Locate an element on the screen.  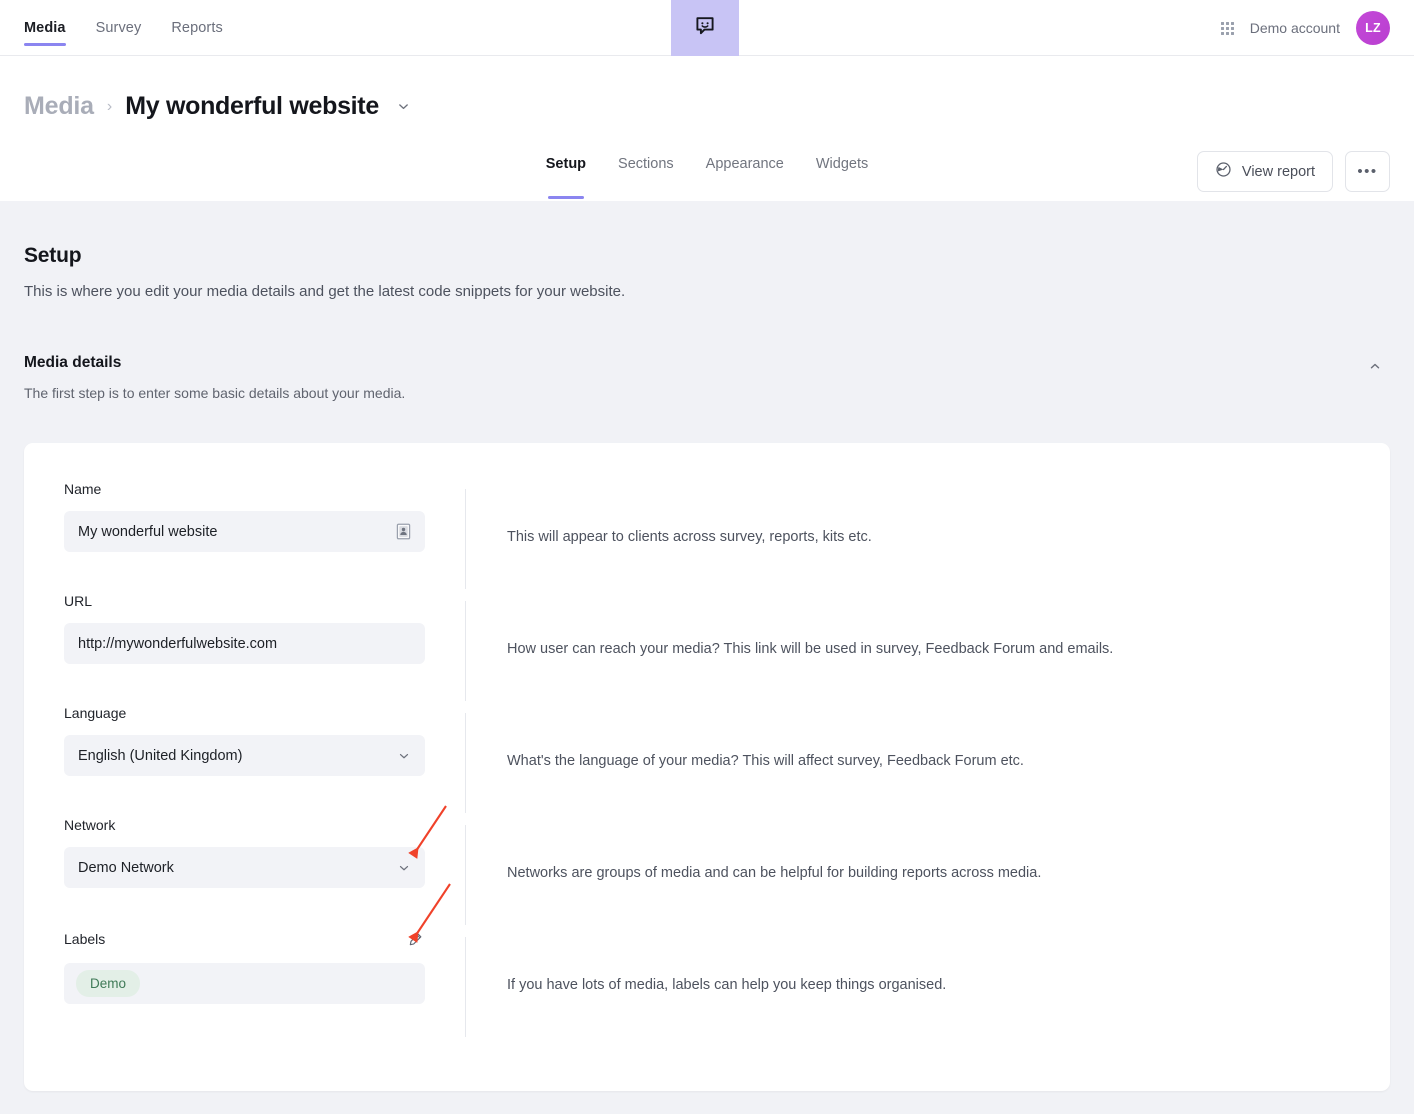
nav-item-media: Media is located at coordinates (45, 28).